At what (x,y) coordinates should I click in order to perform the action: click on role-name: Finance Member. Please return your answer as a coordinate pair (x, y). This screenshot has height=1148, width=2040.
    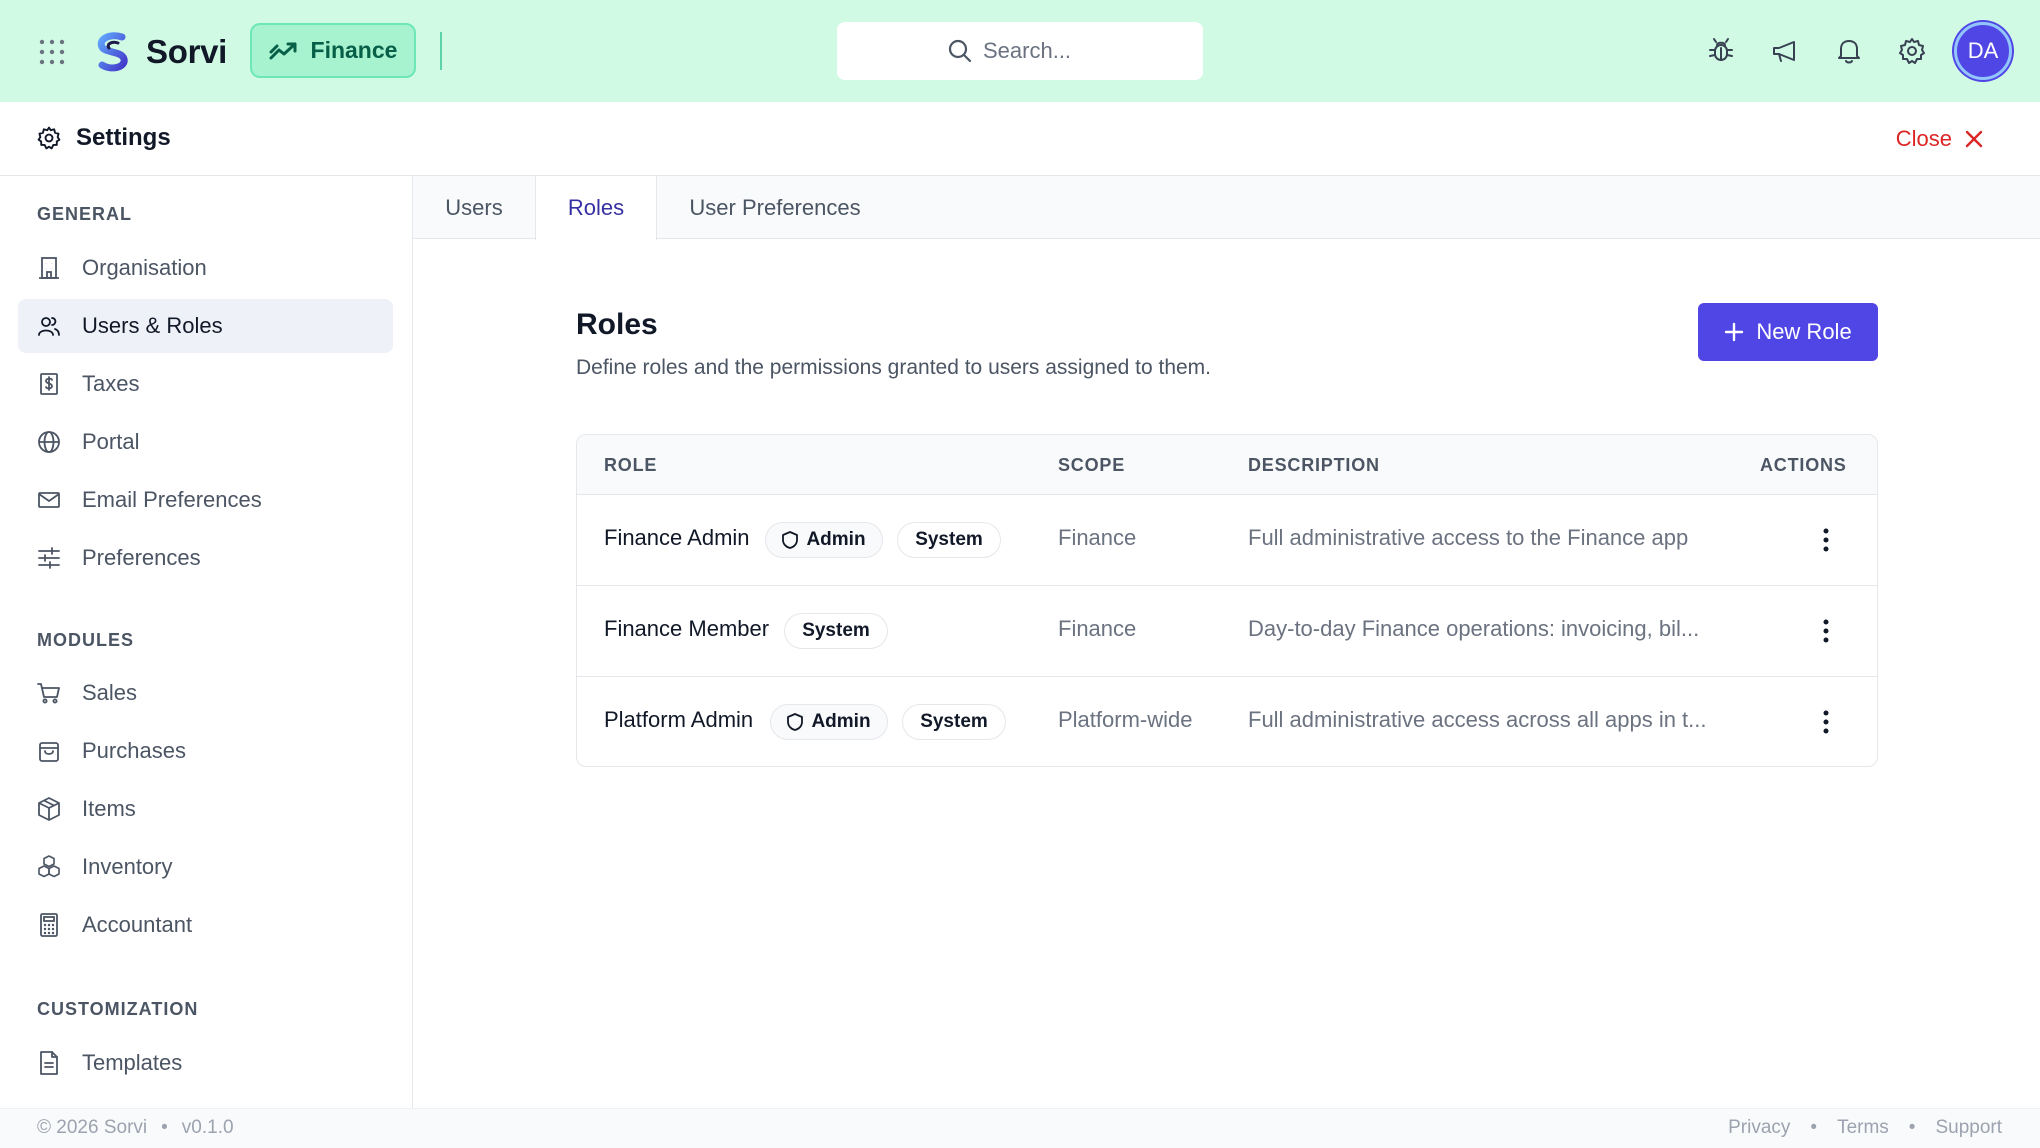
    Looking at the image, I should click on (687, 628).